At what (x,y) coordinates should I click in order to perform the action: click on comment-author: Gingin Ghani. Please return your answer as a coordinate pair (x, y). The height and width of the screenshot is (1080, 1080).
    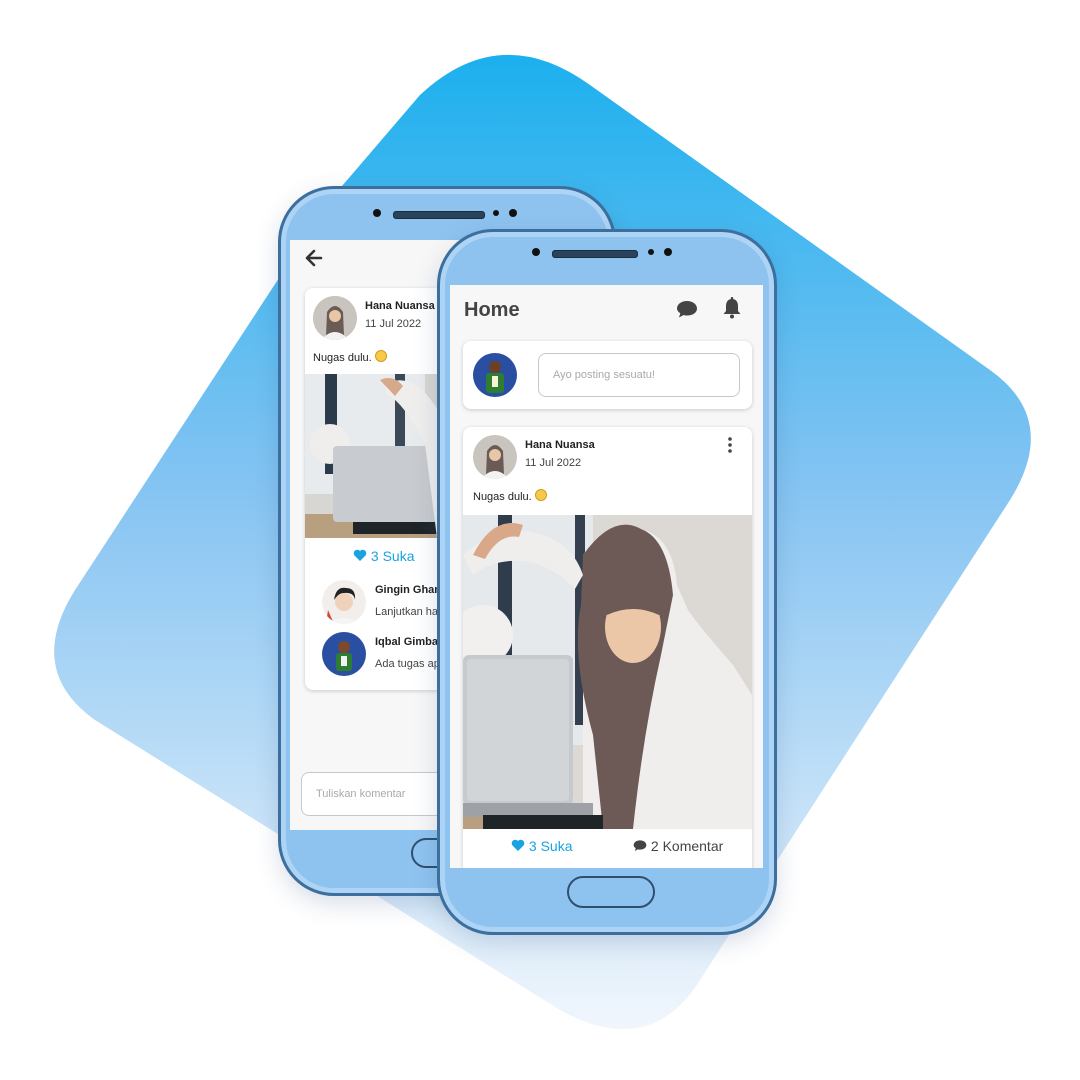
    Looking at the image, I should click on (409, 590).